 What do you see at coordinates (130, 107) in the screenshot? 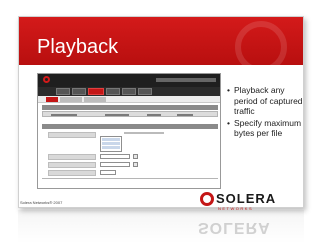
I see `filter-section-bar` at bounding box center [130, 107].